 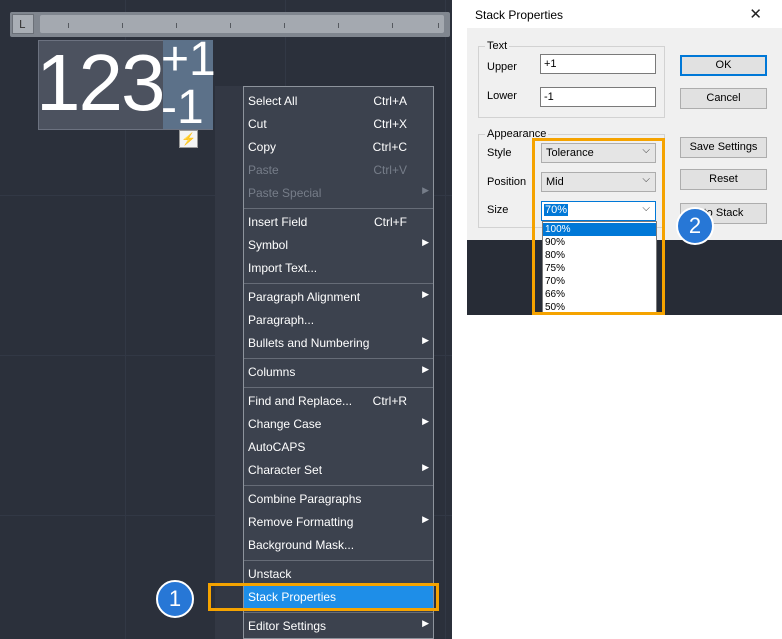 I want to click on lower-input, so click(x=598, y=97).